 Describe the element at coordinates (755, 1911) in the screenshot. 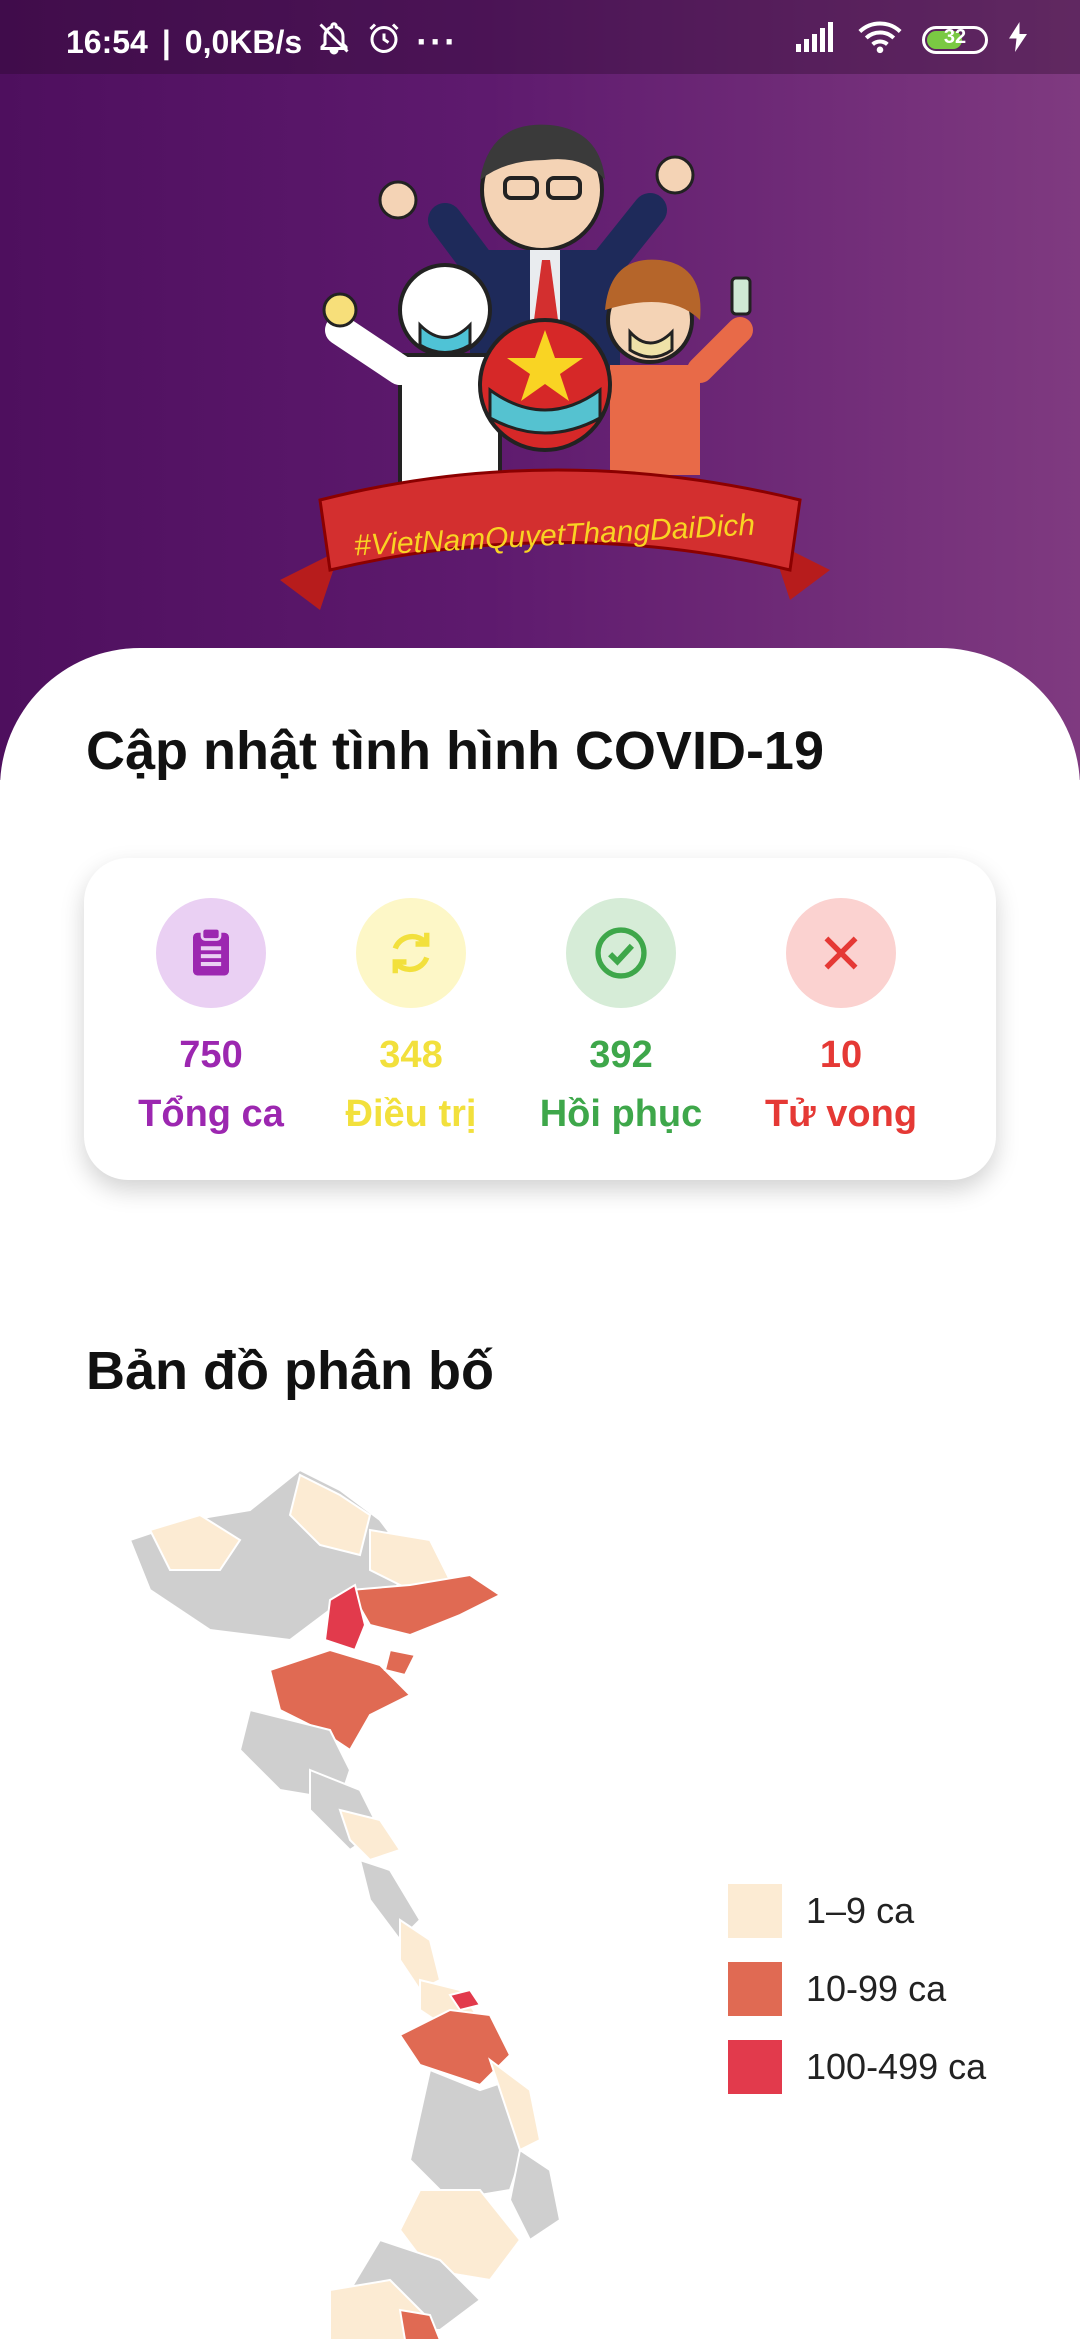

I see `legend-swatch-low` at that location.